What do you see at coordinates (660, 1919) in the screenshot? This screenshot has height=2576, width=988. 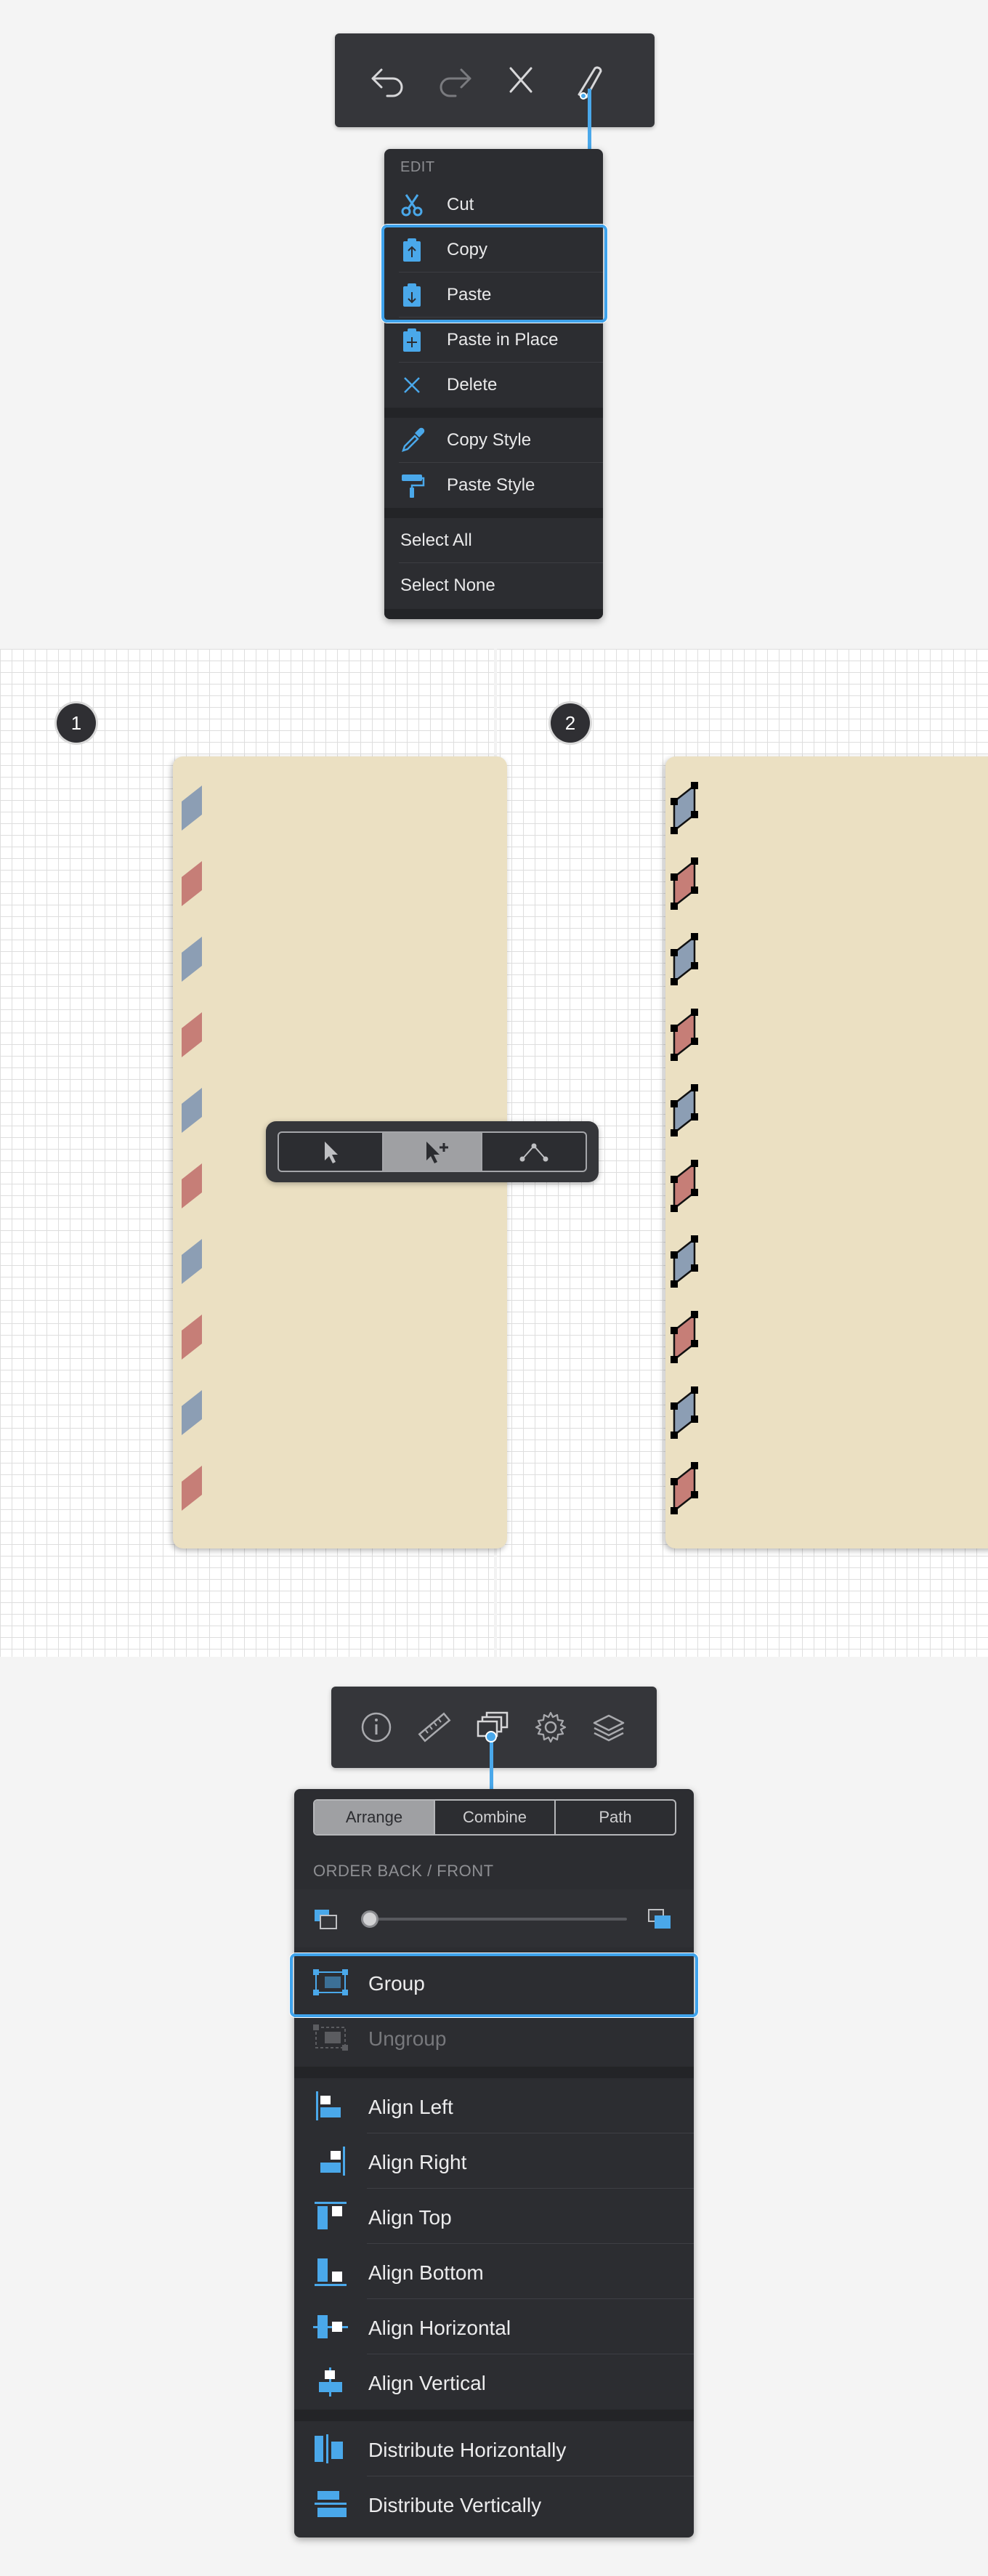 I see `bring-to-front-icon` at bounding box center [660, 1919].